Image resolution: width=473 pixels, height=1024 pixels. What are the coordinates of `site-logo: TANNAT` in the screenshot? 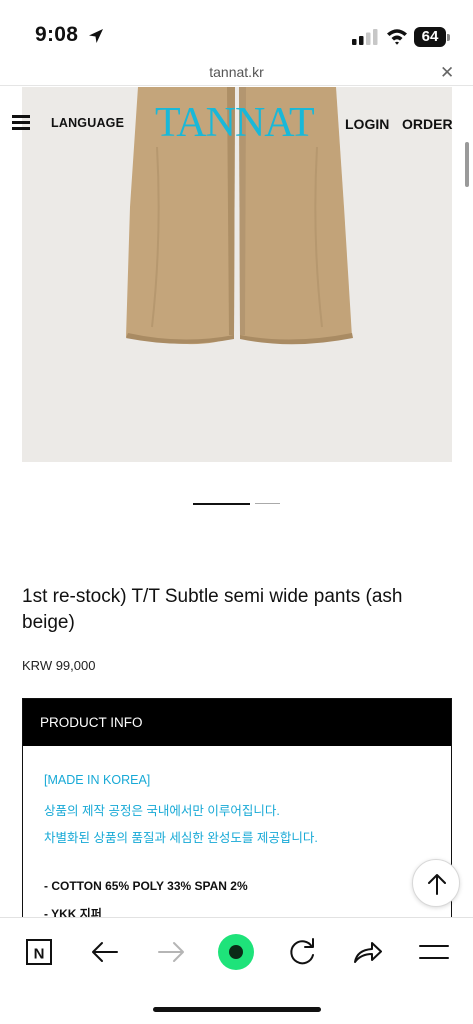 It's located at (235, 123).